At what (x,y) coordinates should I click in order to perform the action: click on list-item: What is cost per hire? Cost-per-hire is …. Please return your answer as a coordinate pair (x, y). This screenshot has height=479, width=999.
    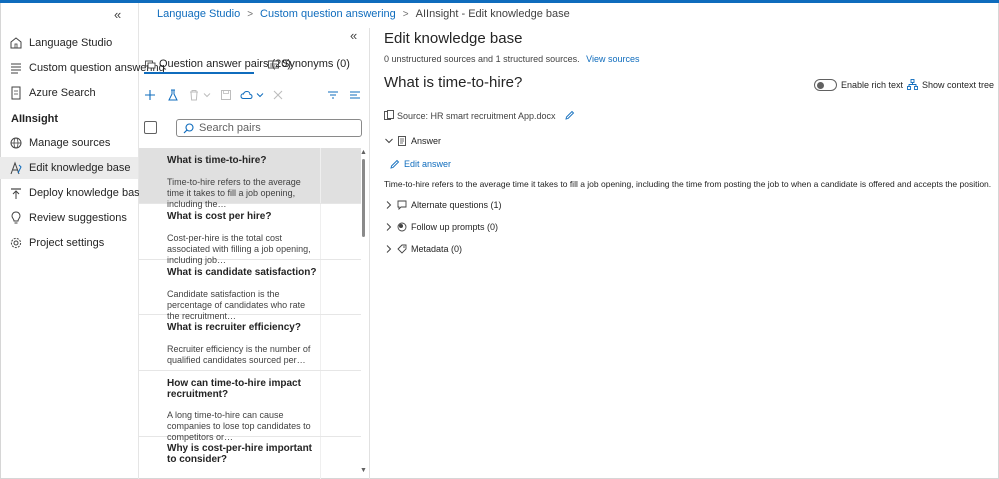
    Looking at the image, I should click on (250, 234).